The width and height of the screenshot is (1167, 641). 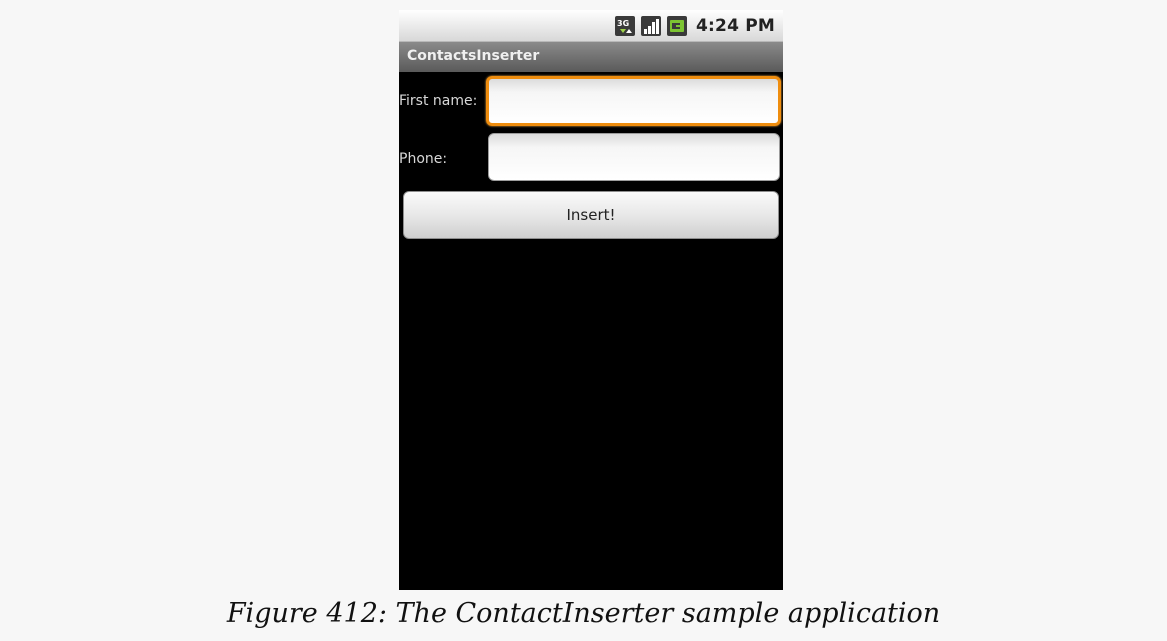 What do you see at coordinates (694, 26) in the screenshot?
I see `status-icons: 3G 4:24 PM` at bounding box center [694, 26].